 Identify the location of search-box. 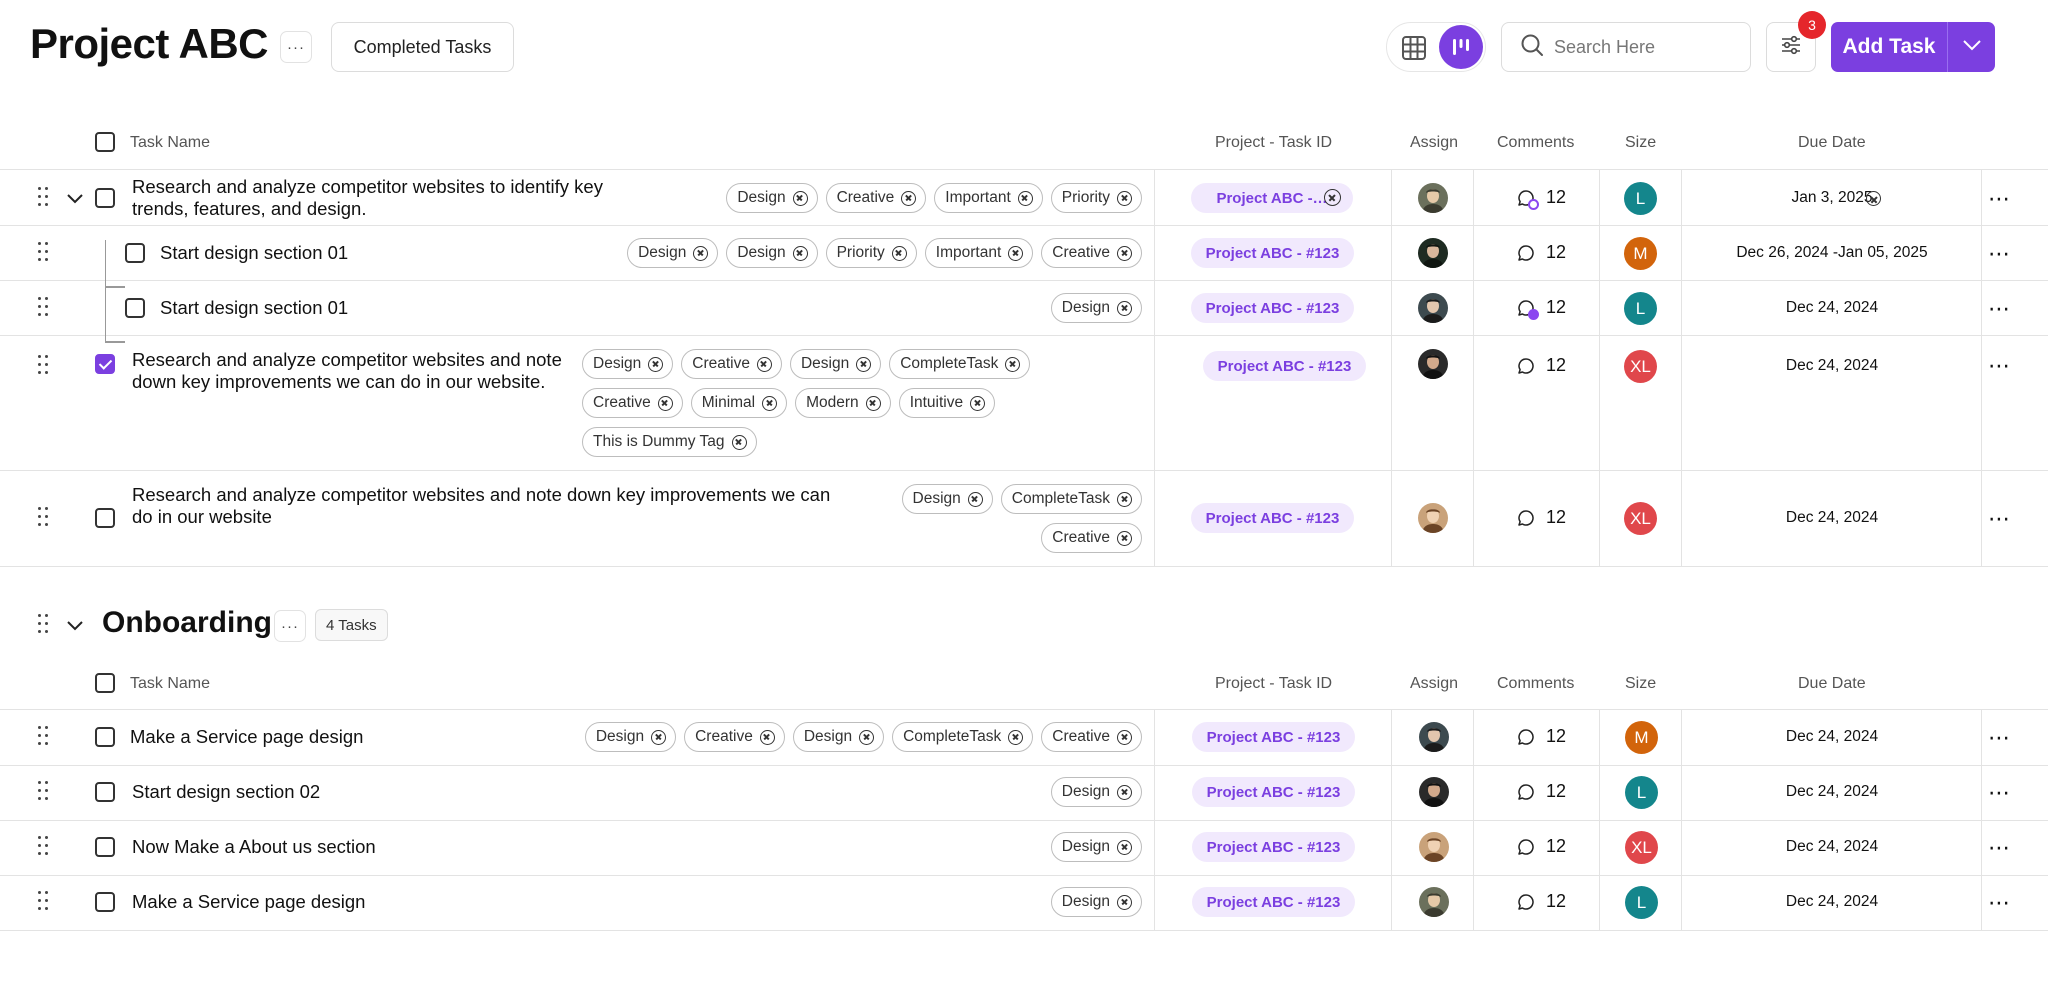
(1626, 47).